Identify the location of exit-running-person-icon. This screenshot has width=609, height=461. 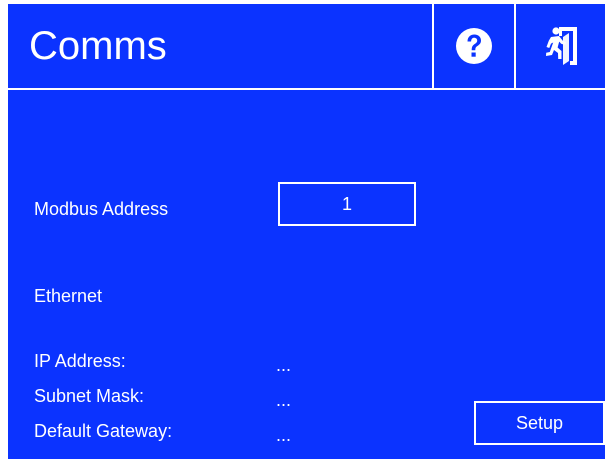
(561, 46).